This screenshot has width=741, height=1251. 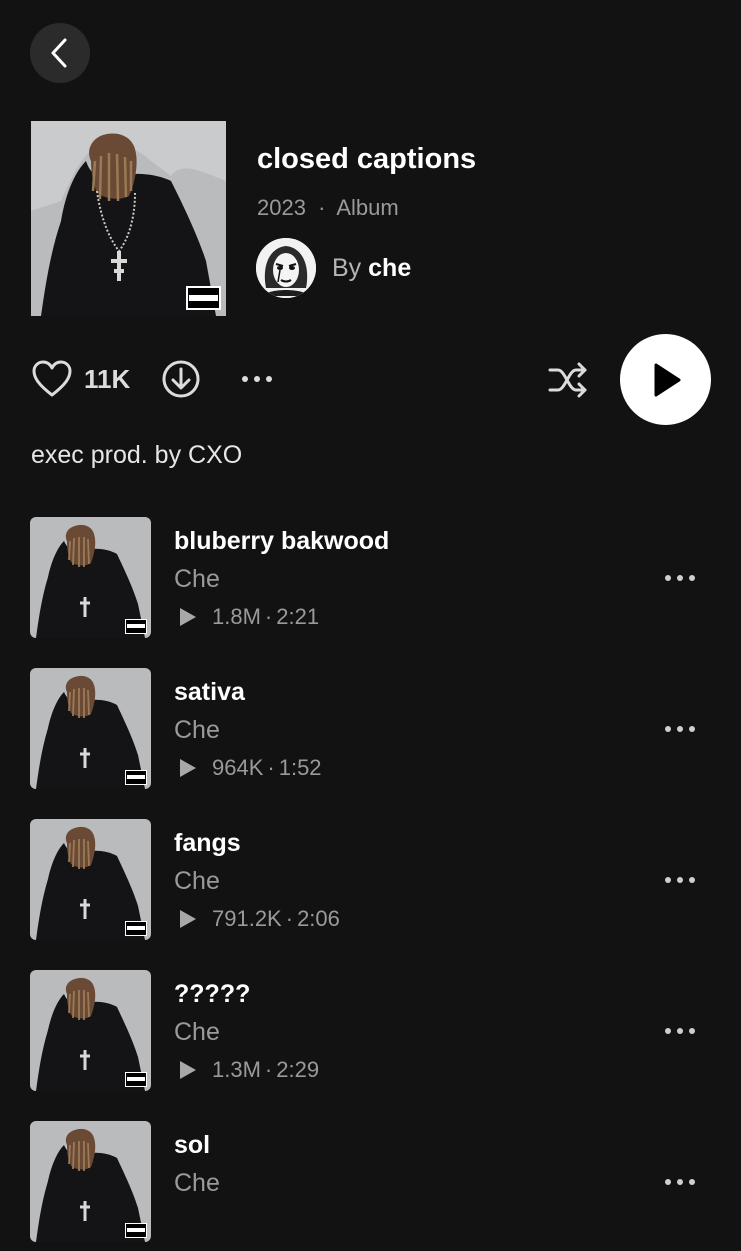 What do you see at coordinates (207, 843) in the screenshot?
I see `track-title: fangs` at bounding box center [207, 843].